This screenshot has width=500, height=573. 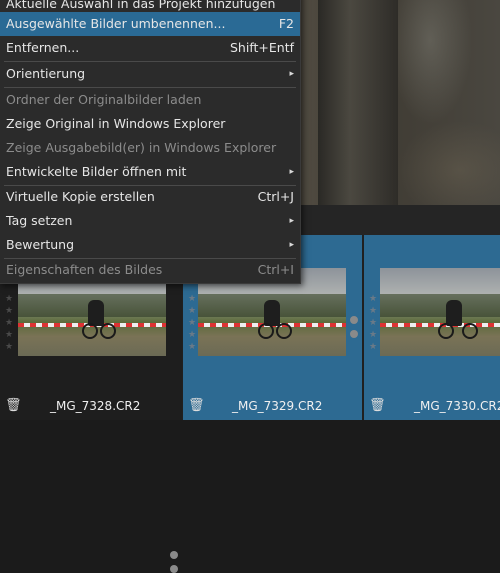 What do you see at coordinates (277, 406) in the screenshot?
I see `thumbnail-filename: _MG_7329.CR2` at bounding box center [277, 406].